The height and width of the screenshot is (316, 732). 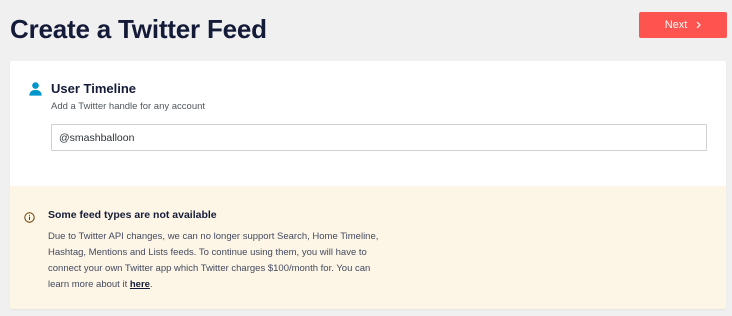 What do you see at coordinates (94, 88) in the screenshot?
I see `timeline-title: User Timeline` at bounding box center [94, 88].